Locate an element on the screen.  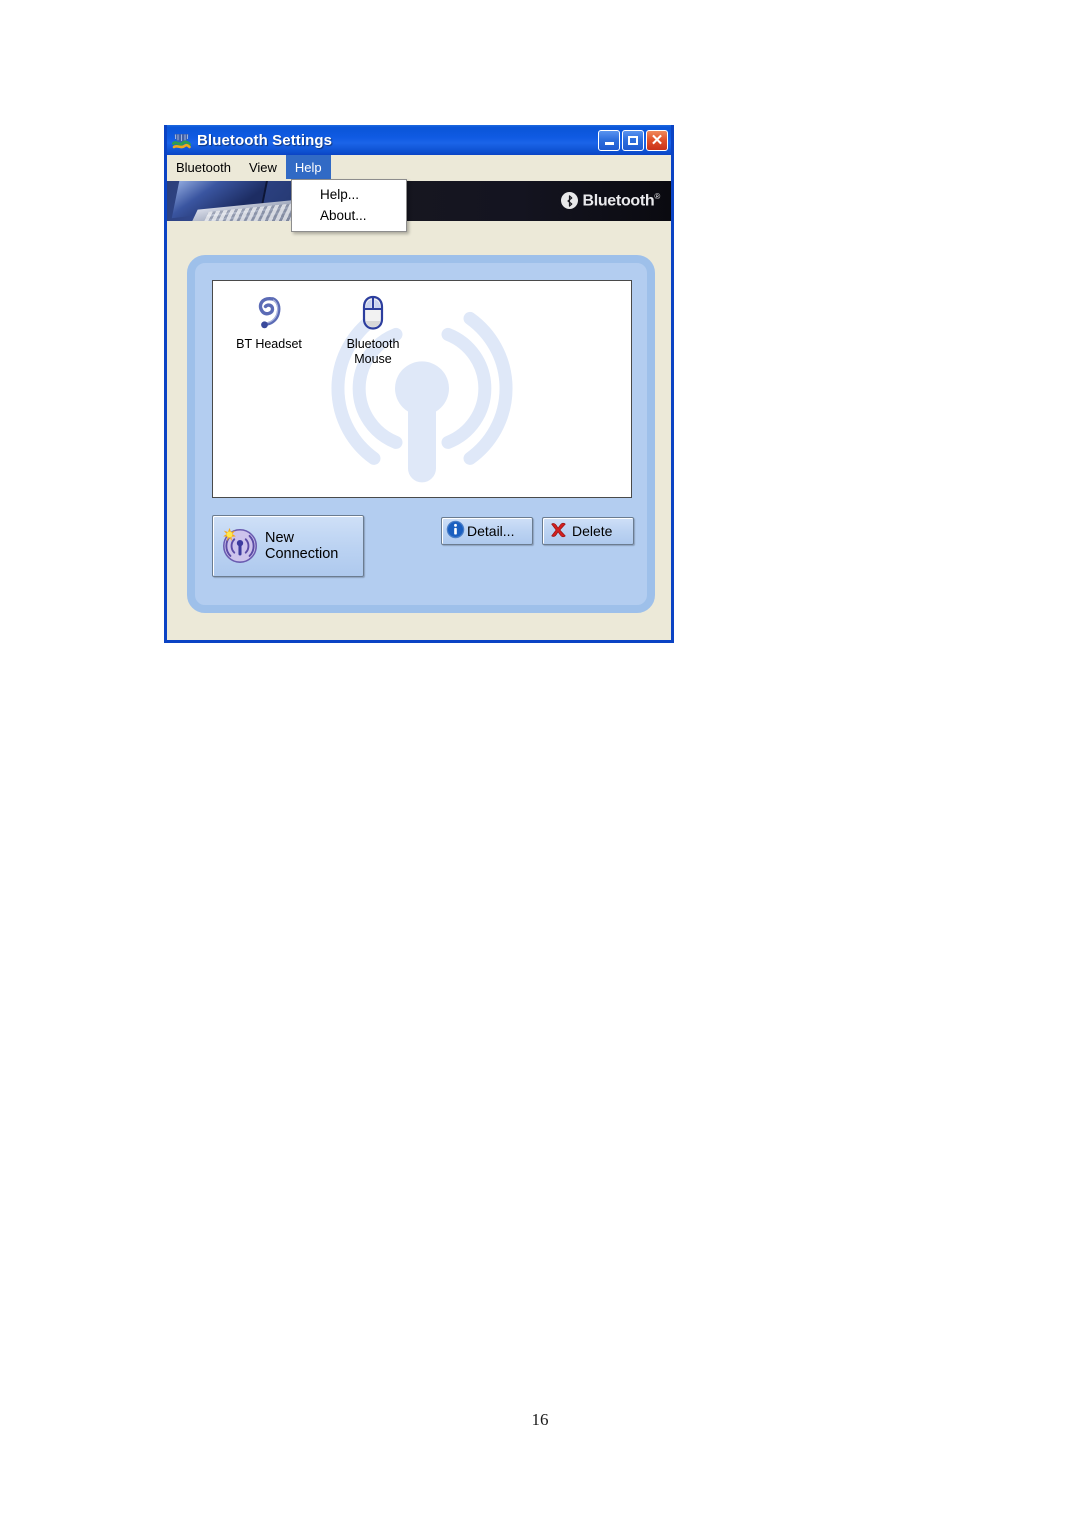
close-button: ✕ is located at coordinates (657, 140).